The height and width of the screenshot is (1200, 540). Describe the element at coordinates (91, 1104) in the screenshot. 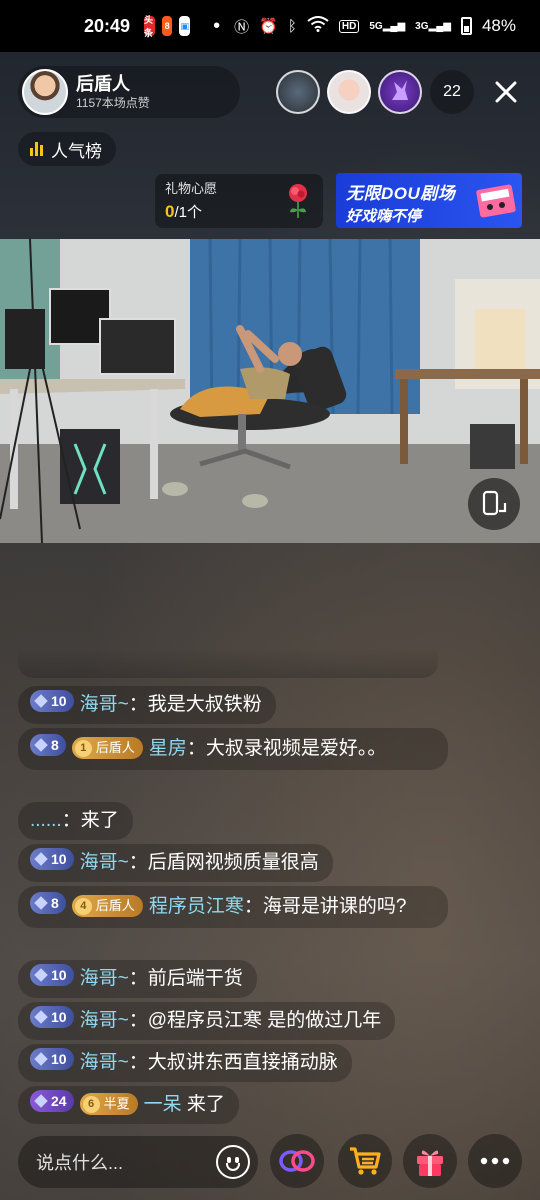

I see `fan-level: 6` at that location.